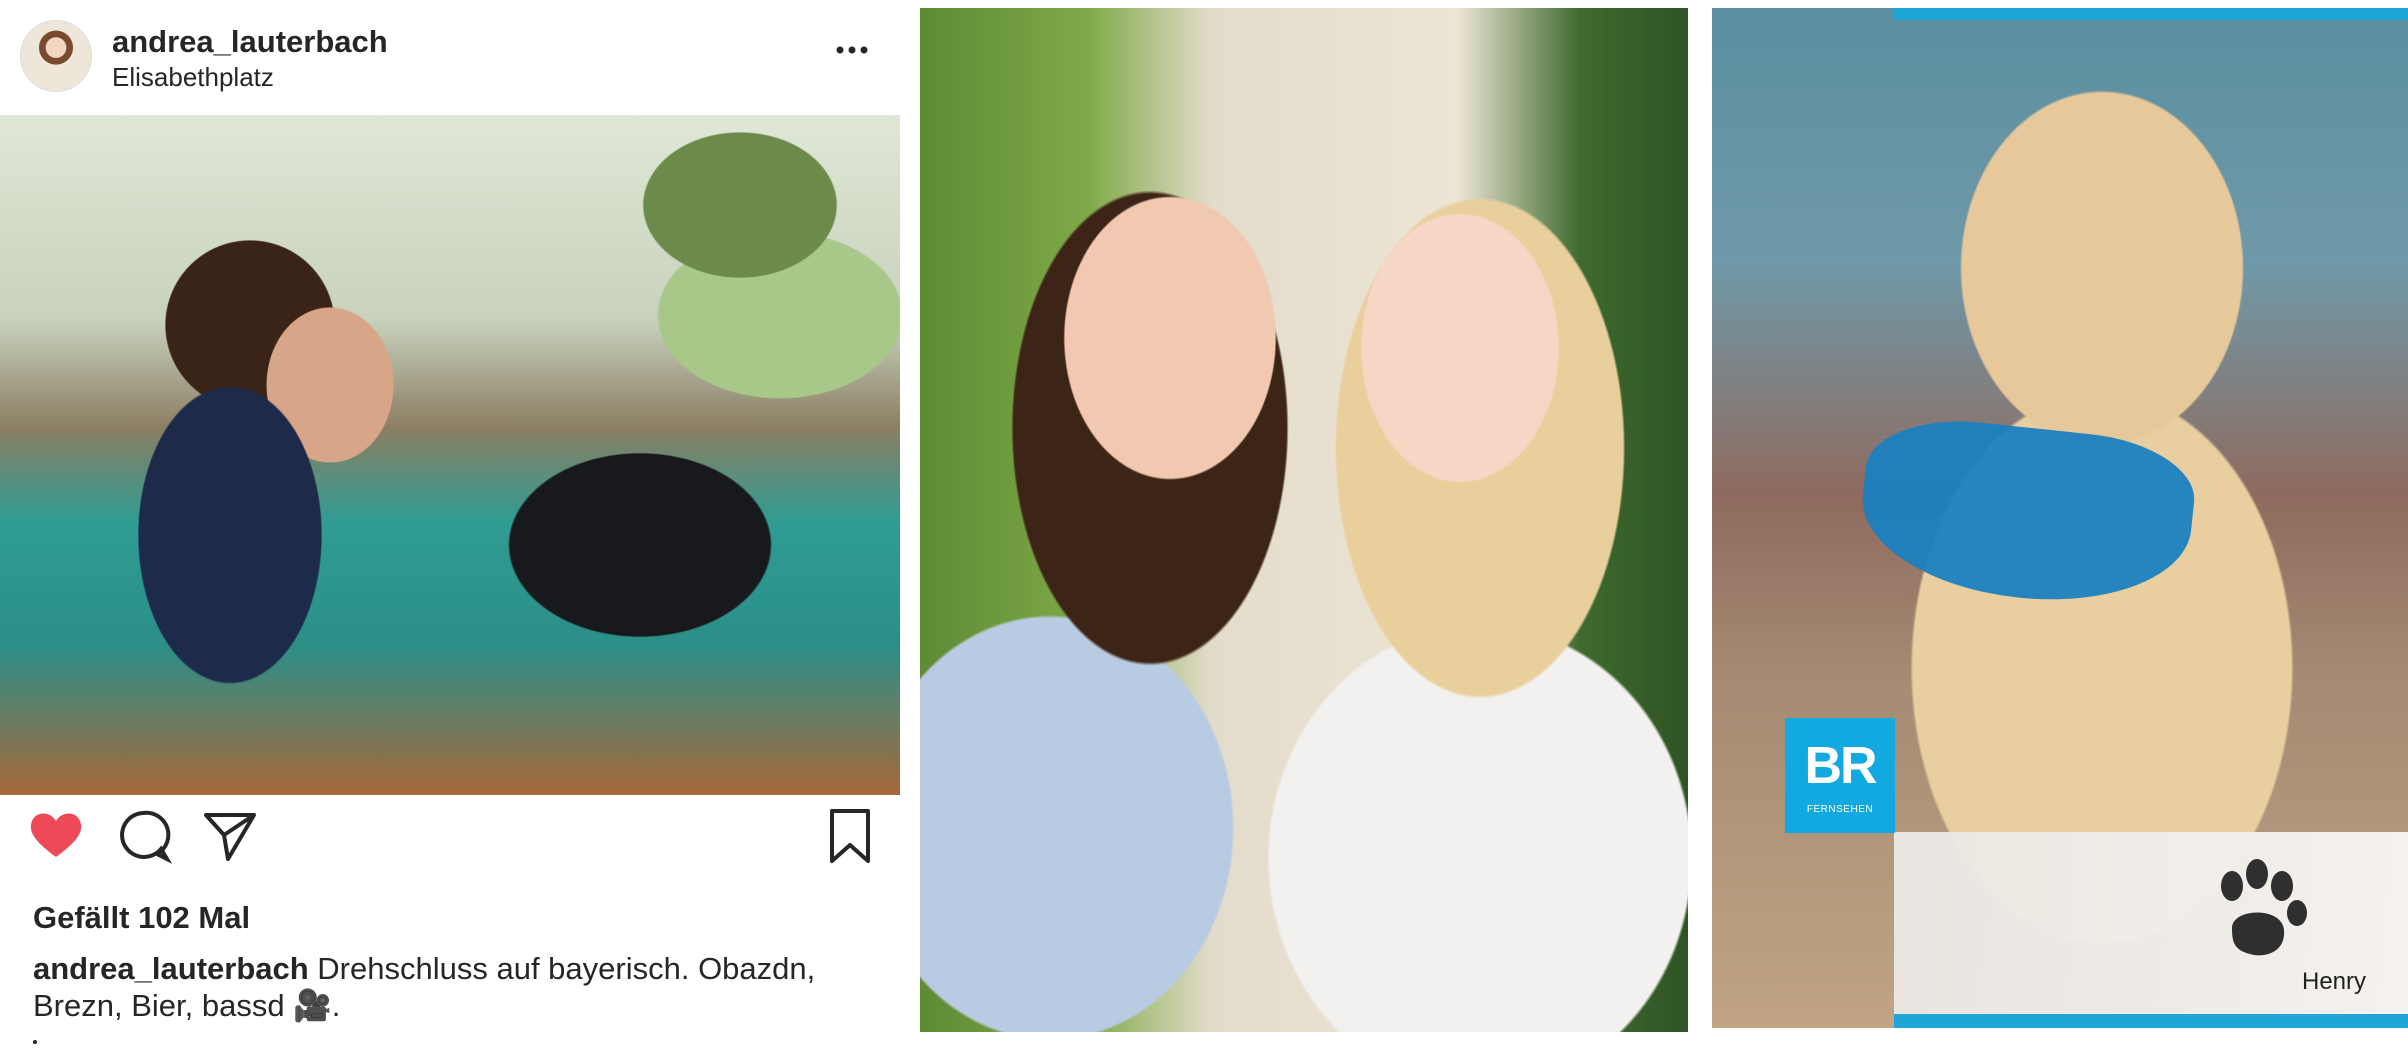 This screenshot has height=1052, width=2408. What do you see at coordinates (56, 56) in the screenshot?
I see `avatar` at bounding box center [56, 56].